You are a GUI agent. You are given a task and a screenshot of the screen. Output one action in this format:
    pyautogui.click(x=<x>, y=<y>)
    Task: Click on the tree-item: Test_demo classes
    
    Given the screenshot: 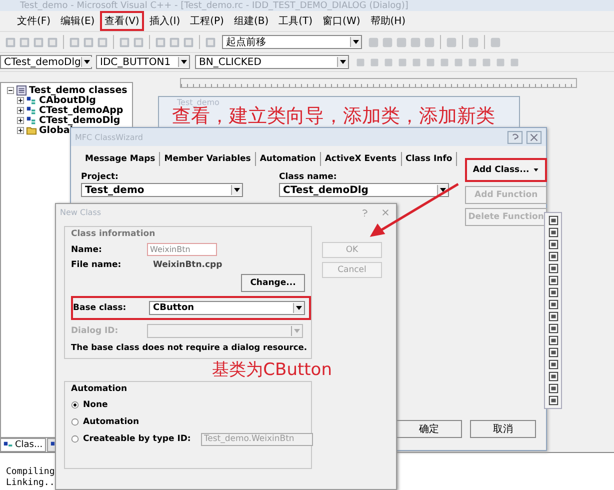 What is the action you would take?
    pyautogui.click(x=78, y=90)
    